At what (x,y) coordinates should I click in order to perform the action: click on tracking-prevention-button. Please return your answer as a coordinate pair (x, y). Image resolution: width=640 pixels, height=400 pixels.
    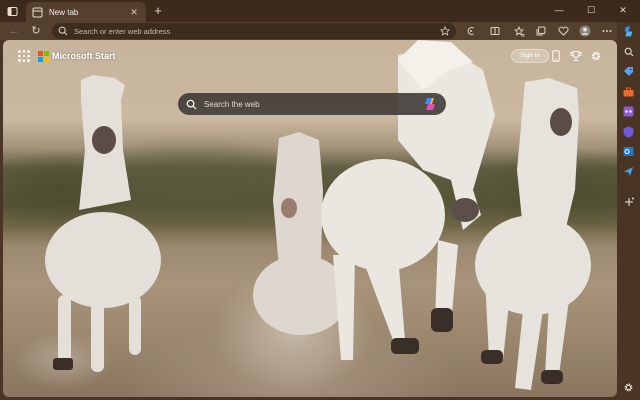
    Looking at the image, I should click on (471, 31).